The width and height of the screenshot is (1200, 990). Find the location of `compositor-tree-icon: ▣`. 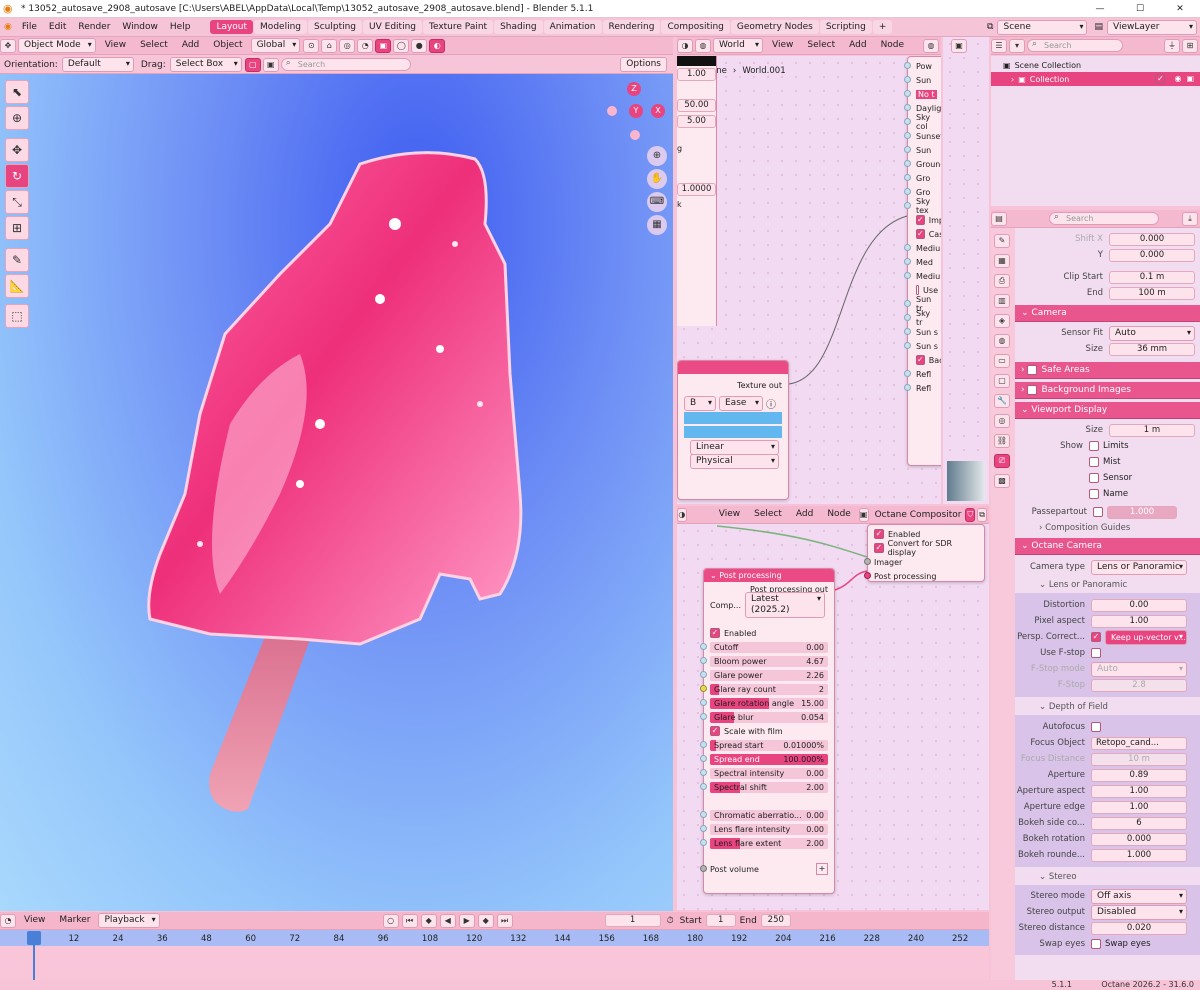

compositor-tree-icon: ▣ is located at coordinates (863, 514).